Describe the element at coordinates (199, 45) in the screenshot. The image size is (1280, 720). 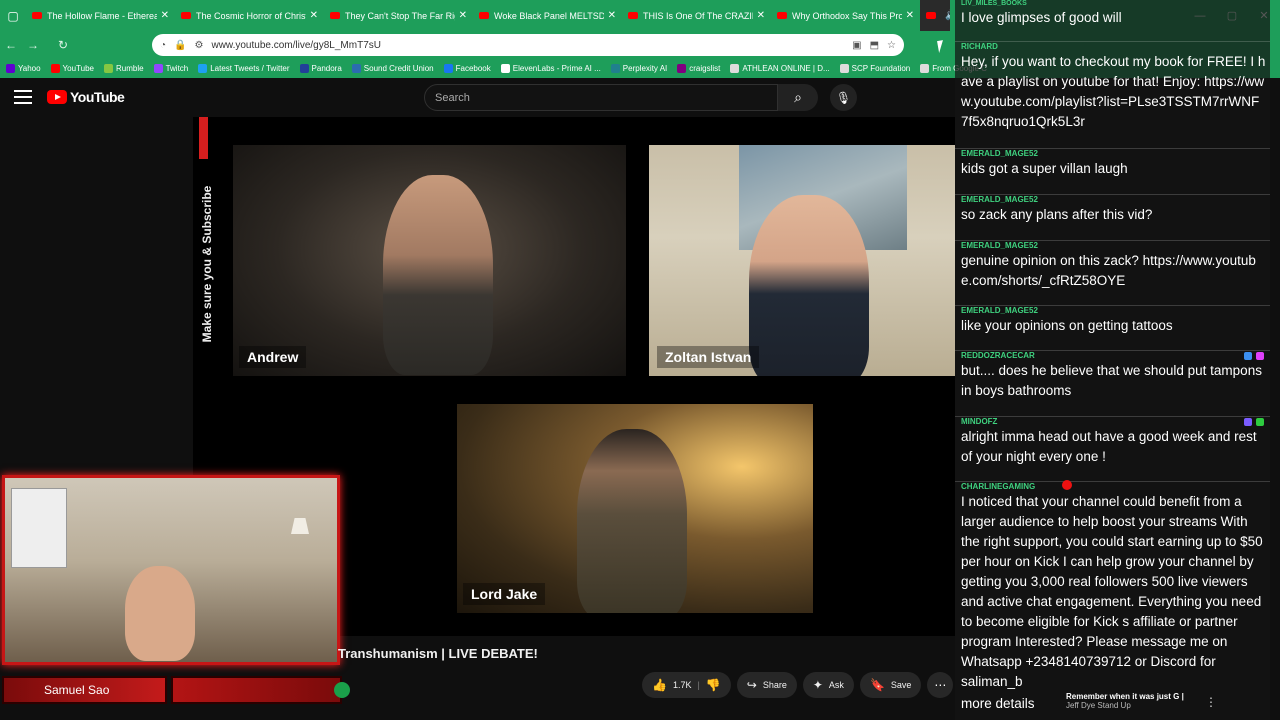
I see `site-settings-icon: ⚙` at that location.